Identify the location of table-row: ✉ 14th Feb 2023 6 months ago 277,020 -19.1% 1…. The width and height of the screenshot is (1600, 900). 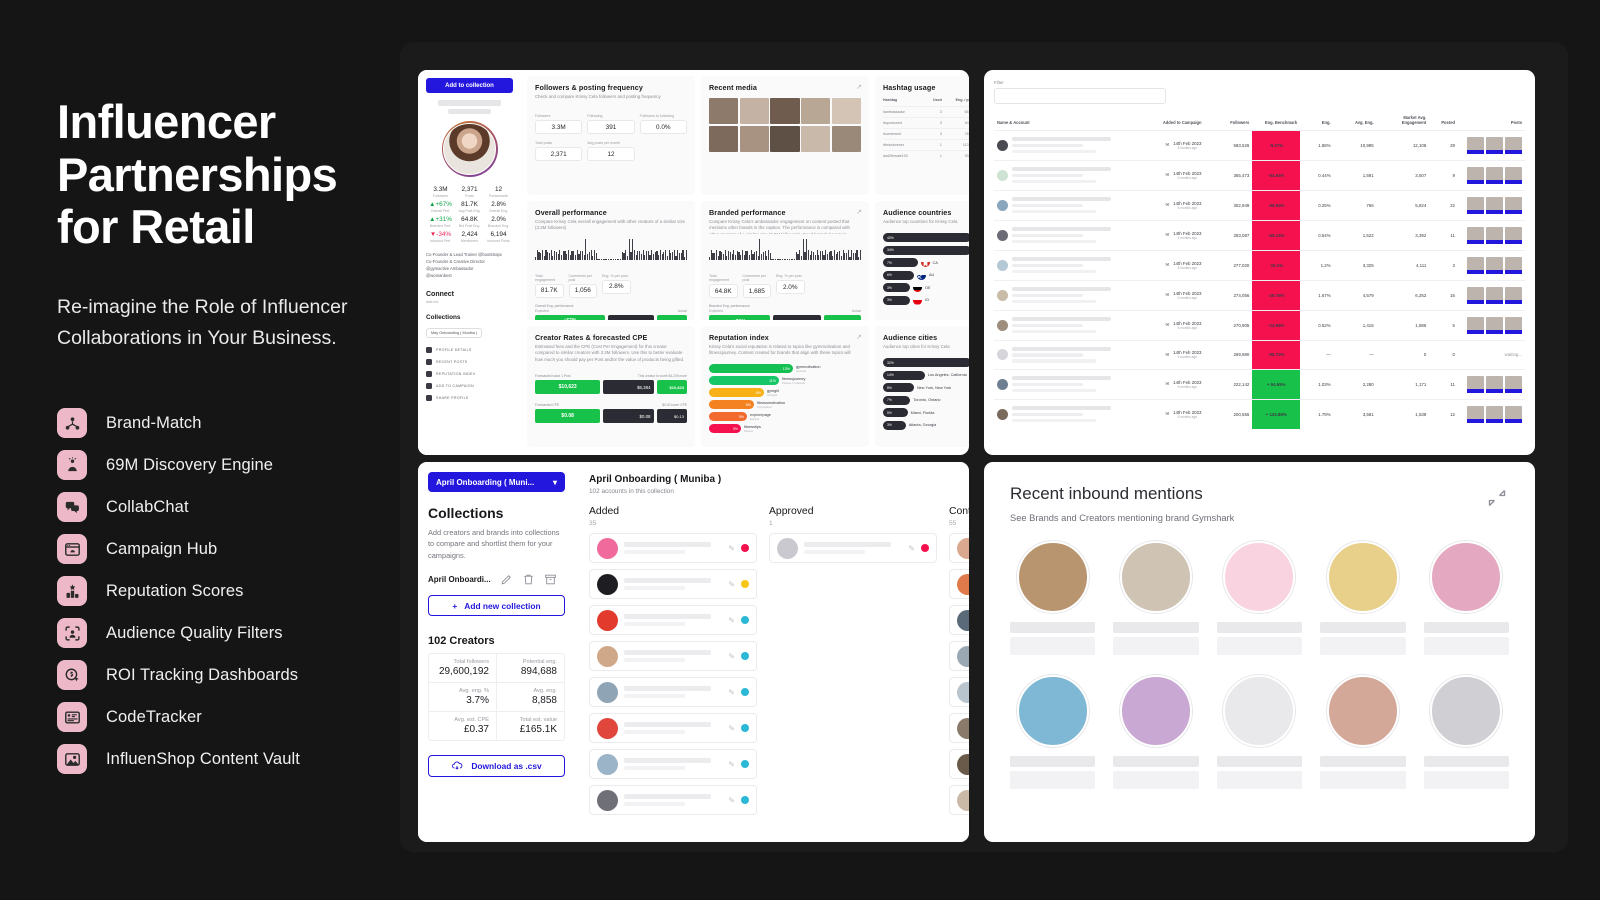
(1259, 265).